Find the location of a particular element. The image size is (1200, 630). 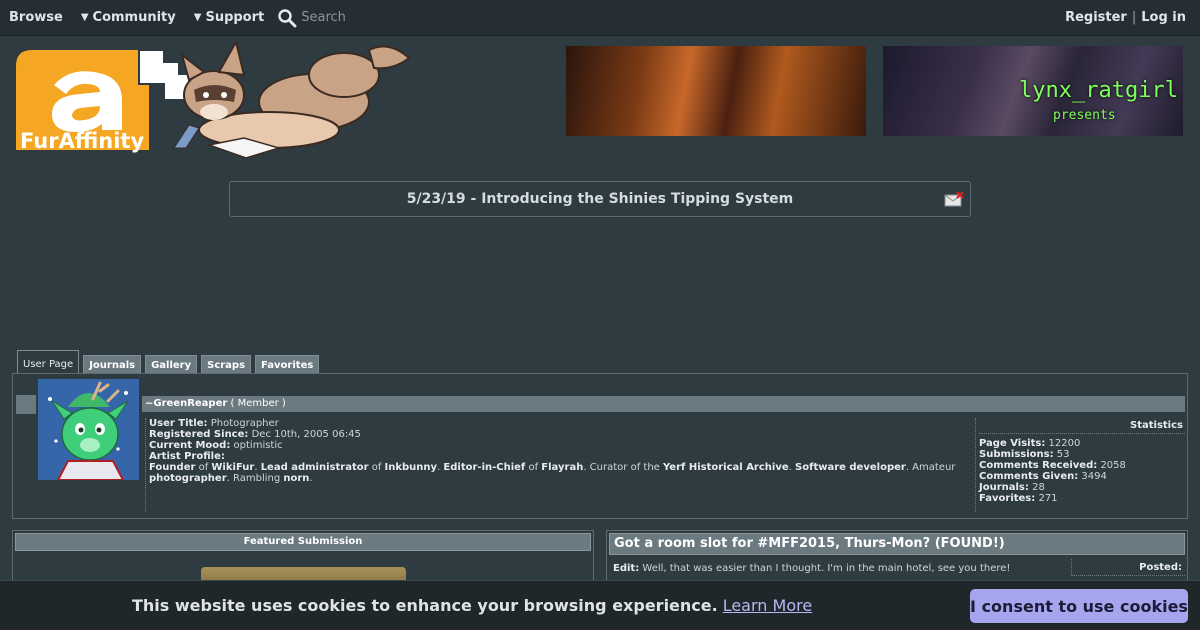

nav-community-label: Community is located at coordinates (134, 17).